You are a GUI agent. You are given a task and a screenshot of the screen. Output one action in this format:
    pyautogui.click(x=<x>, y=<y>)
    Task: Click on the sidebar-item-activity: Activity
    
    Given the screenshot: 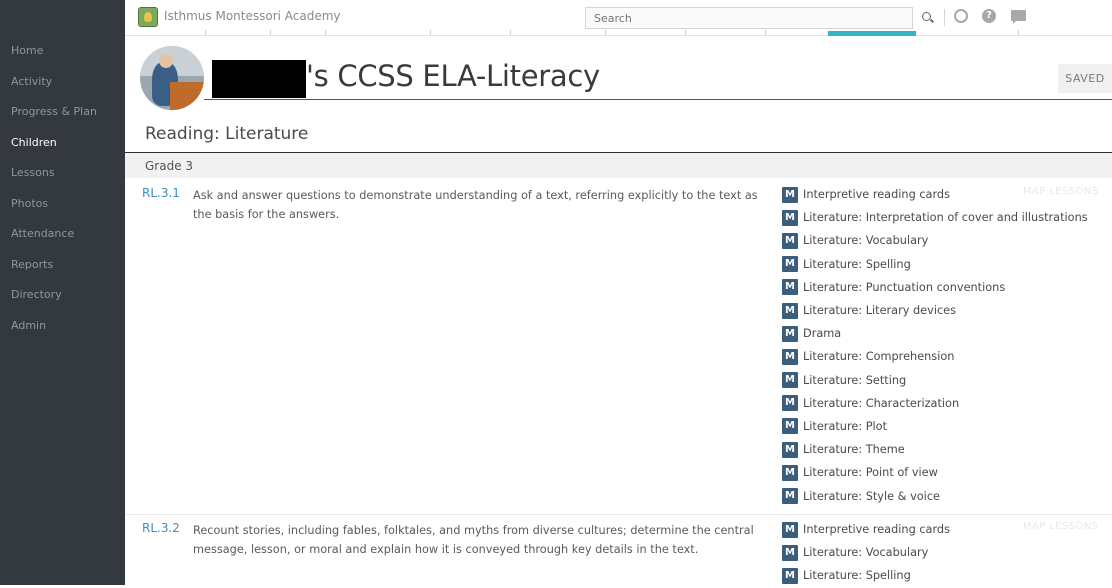 What is the action you would take?
    pyautogui.click(x=62, y=82)
    